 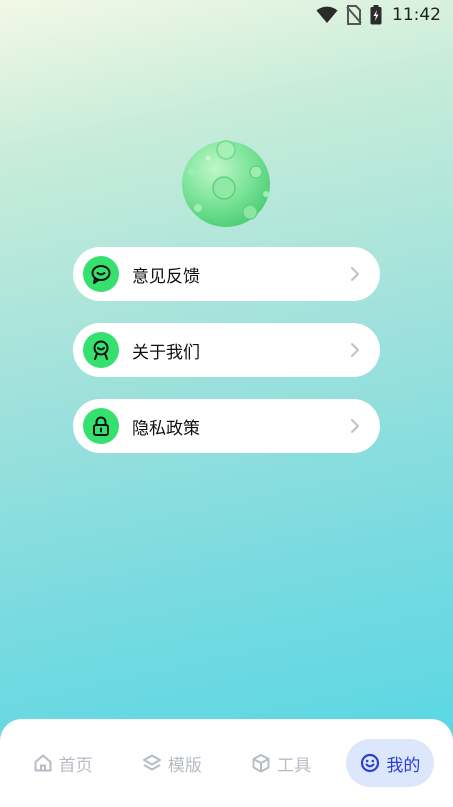 What do you see at coordinates (166, 276) in the screenshot?
I see `menu-item-label: 意见反馈` at bounding box center [166, 276].